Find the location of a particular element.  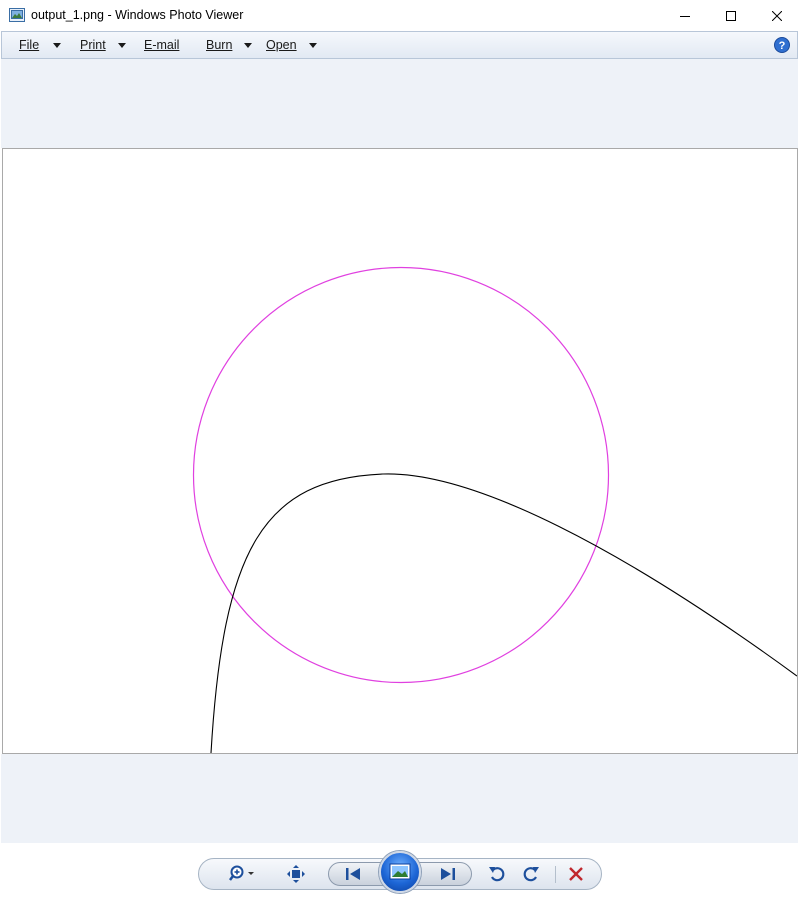

delete-button is located at coordinates (576, 874).